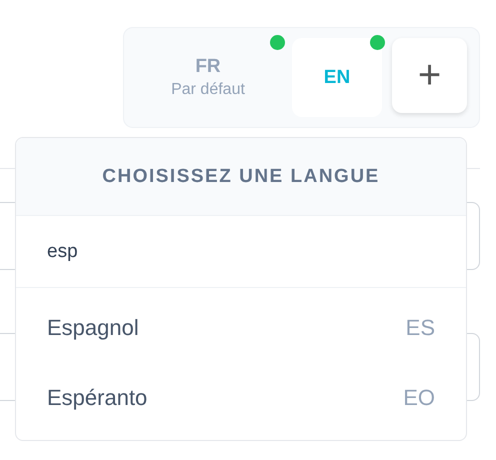  What do you see at coordinates (419, 398) in the screenshot?
I see `option-code: EO` at bounding box center [419, 398].